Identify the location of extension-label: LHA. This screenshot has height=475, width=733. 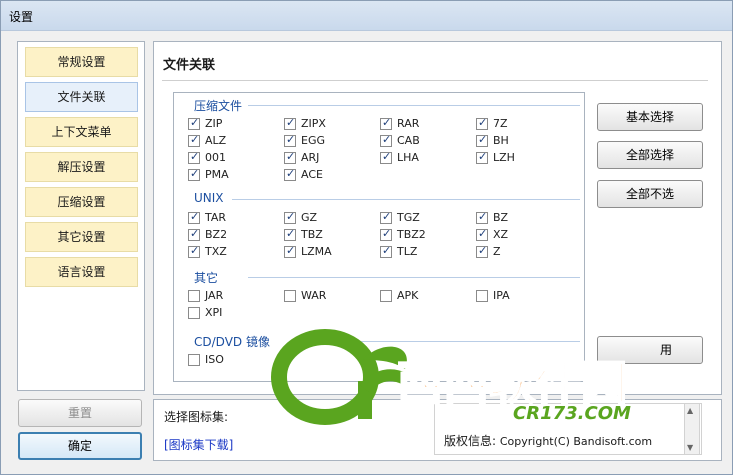
(408, 157).